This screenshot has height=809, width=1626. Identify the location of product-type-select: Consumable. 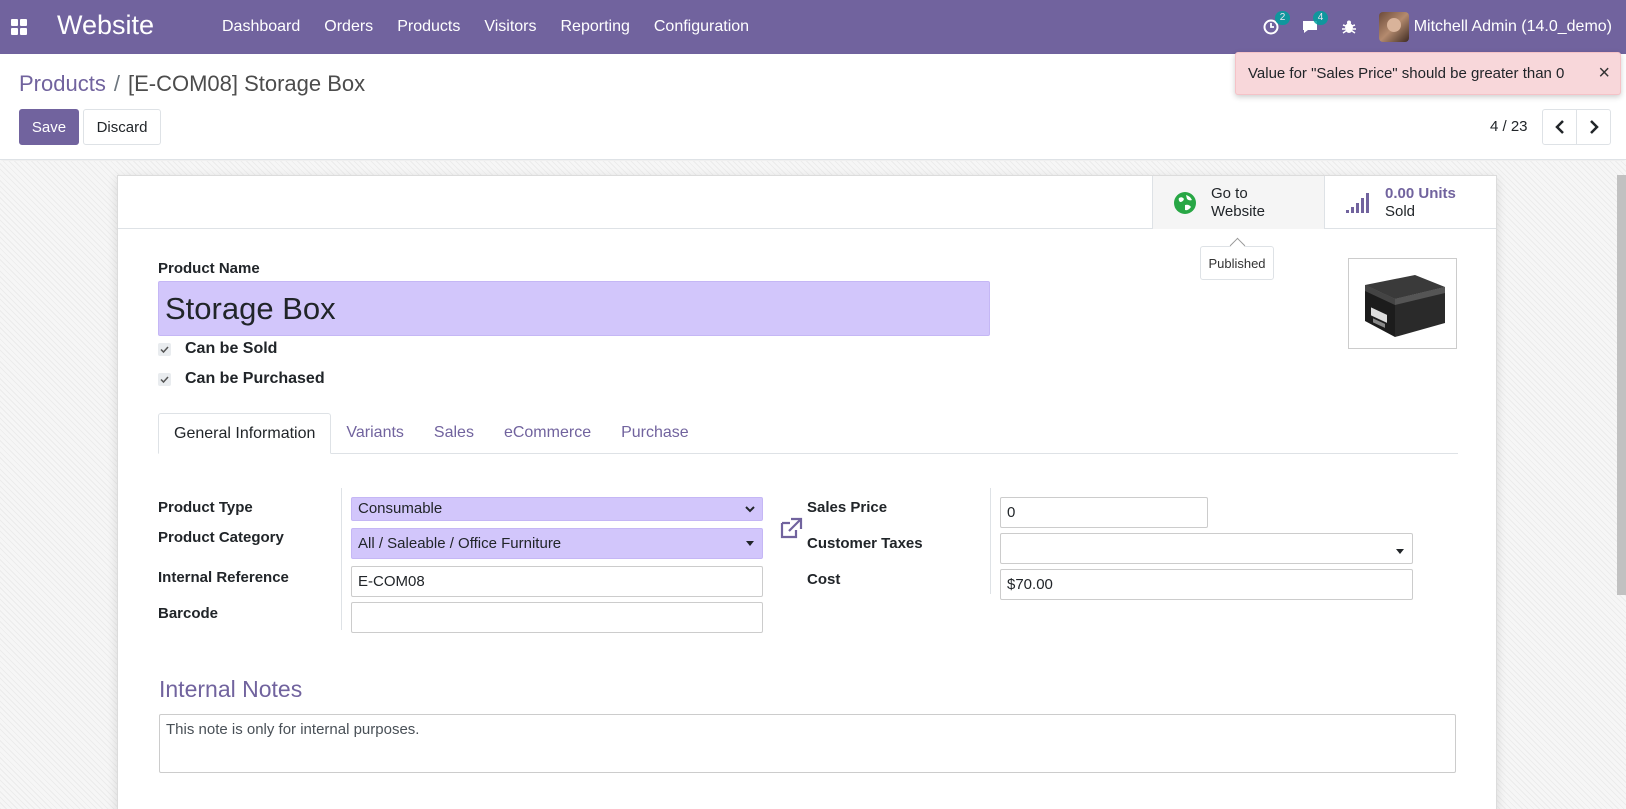
(557, 509).